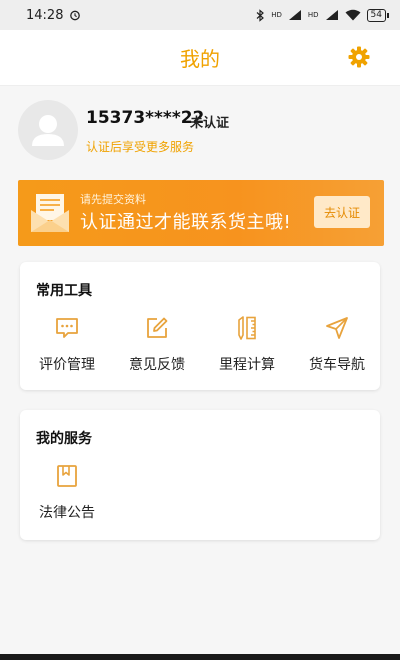  Describe the element at coordinates (64, 291) in the screenshot. I see `tools-title: 常用工具` at that location.